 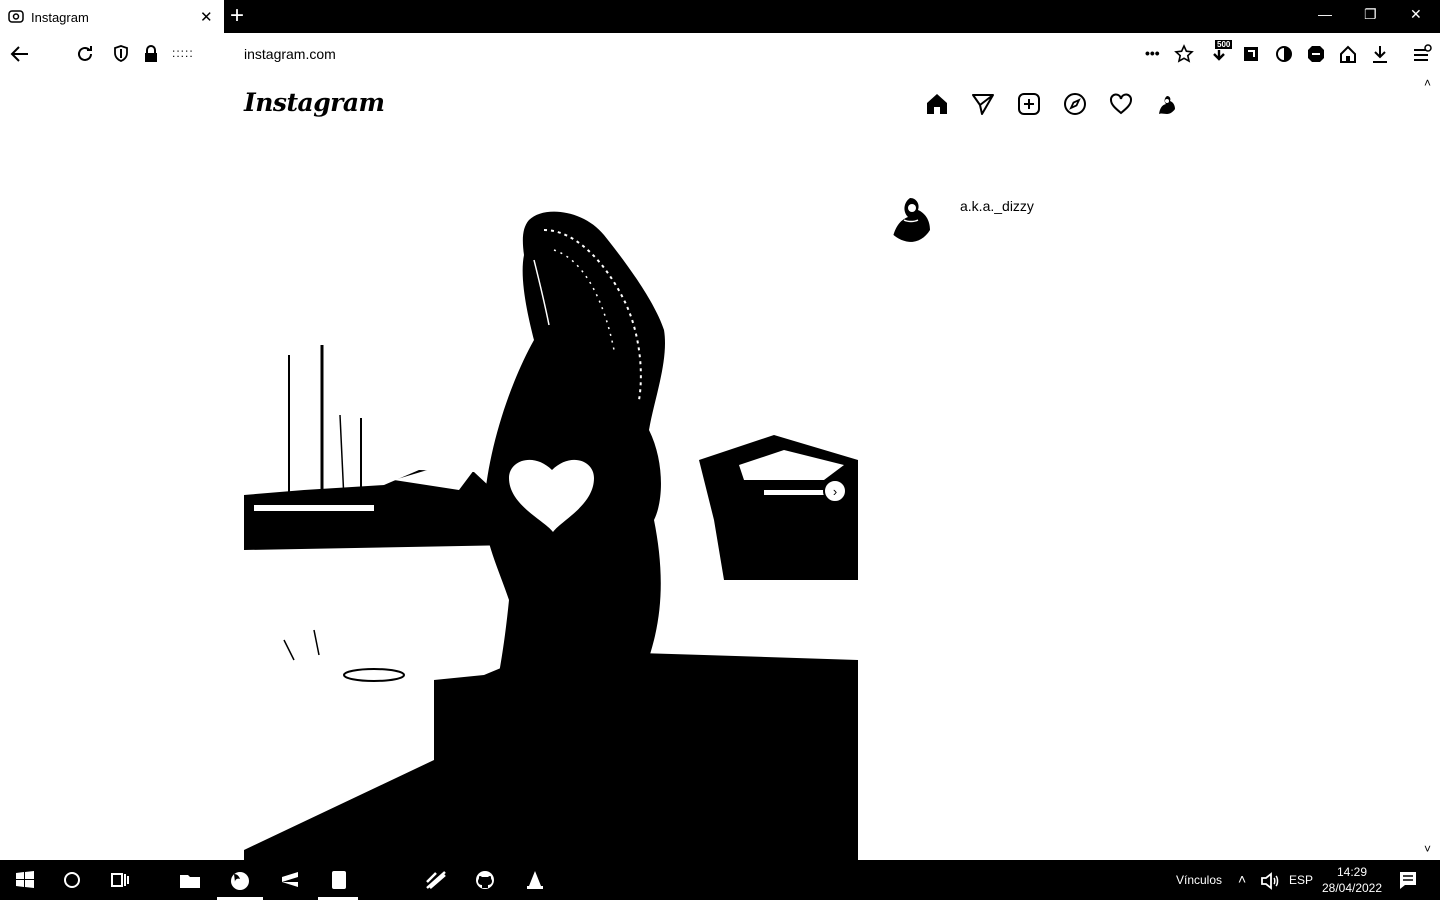 I want to click on volume-icon, so click(x=1268, y=879).